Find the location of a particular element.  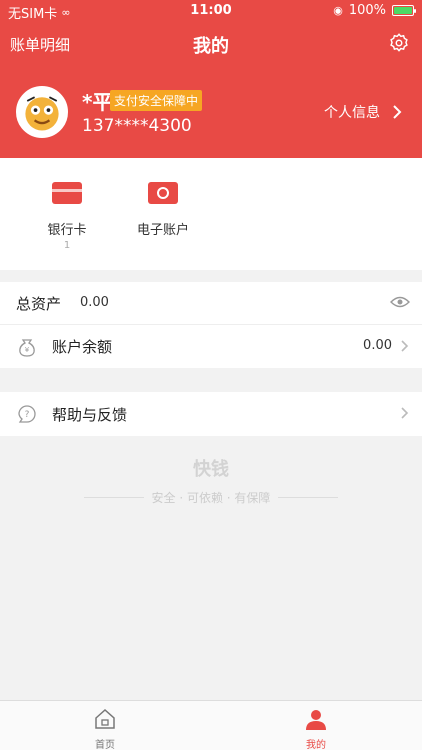

battery-icon is located at coordinates (404, 10).